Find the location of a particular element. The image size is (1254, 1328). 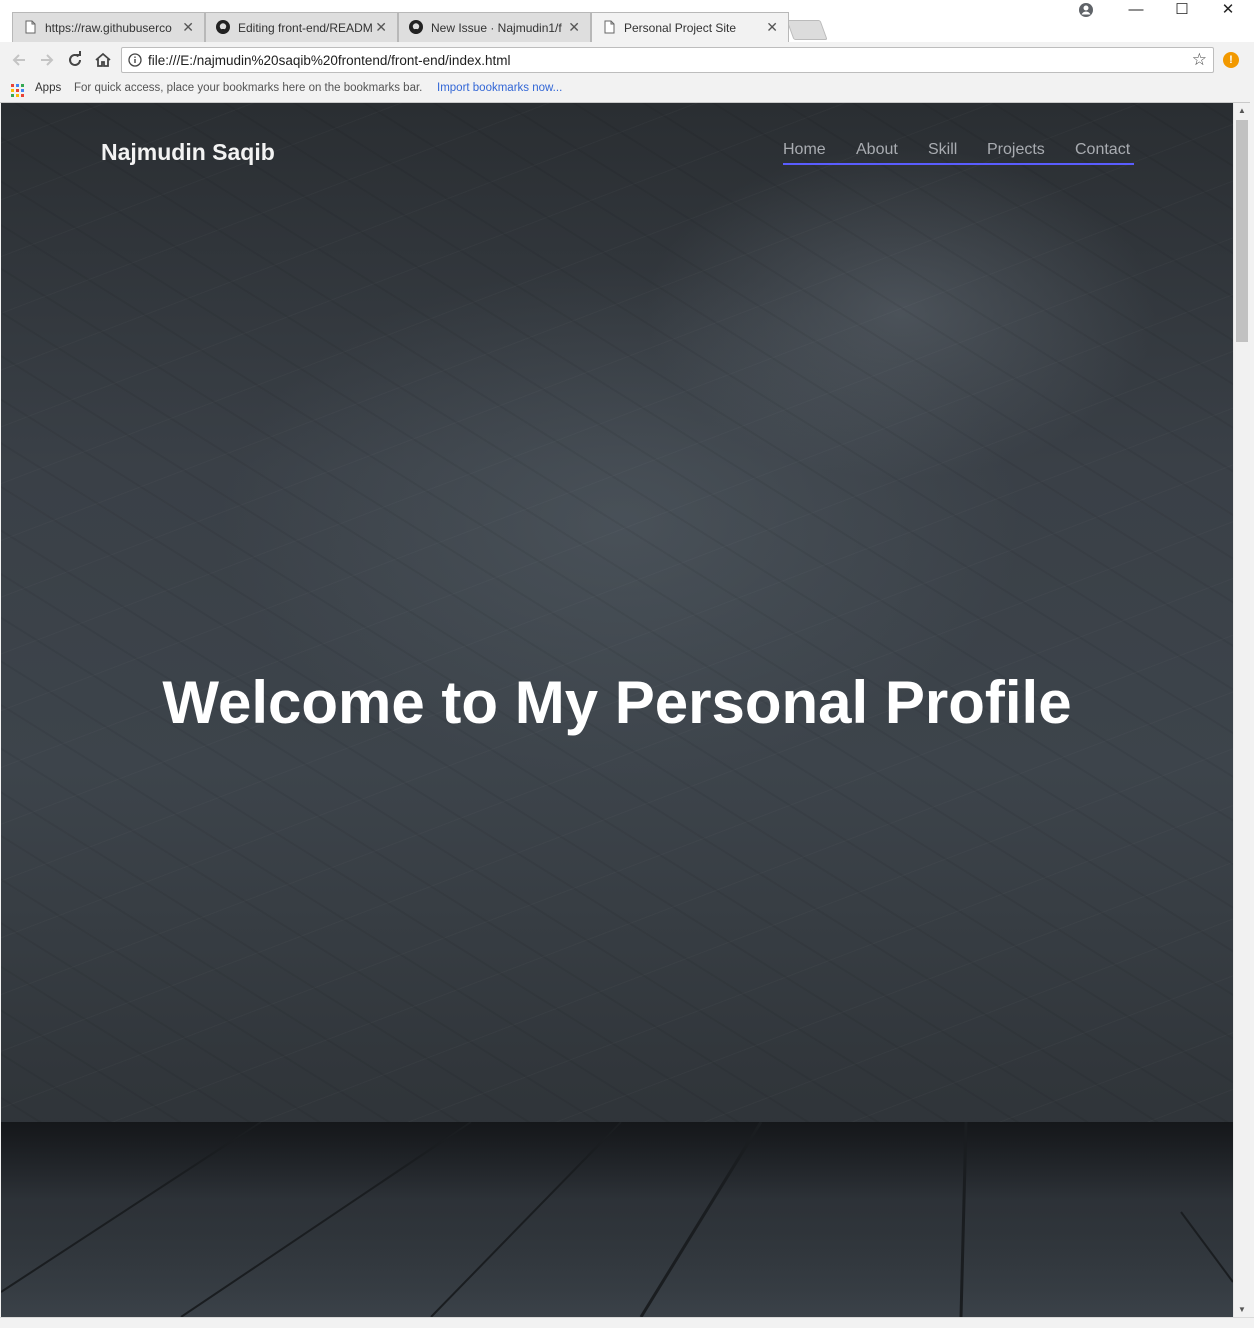

forward-arrow-icon is located at coordinates (47, 60).